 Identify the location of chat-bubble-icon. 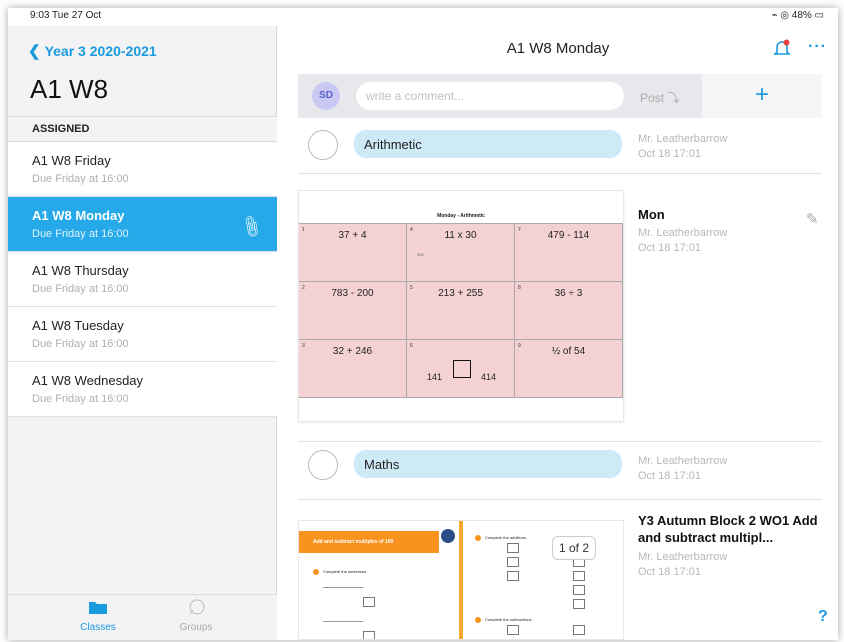
(197, 607).